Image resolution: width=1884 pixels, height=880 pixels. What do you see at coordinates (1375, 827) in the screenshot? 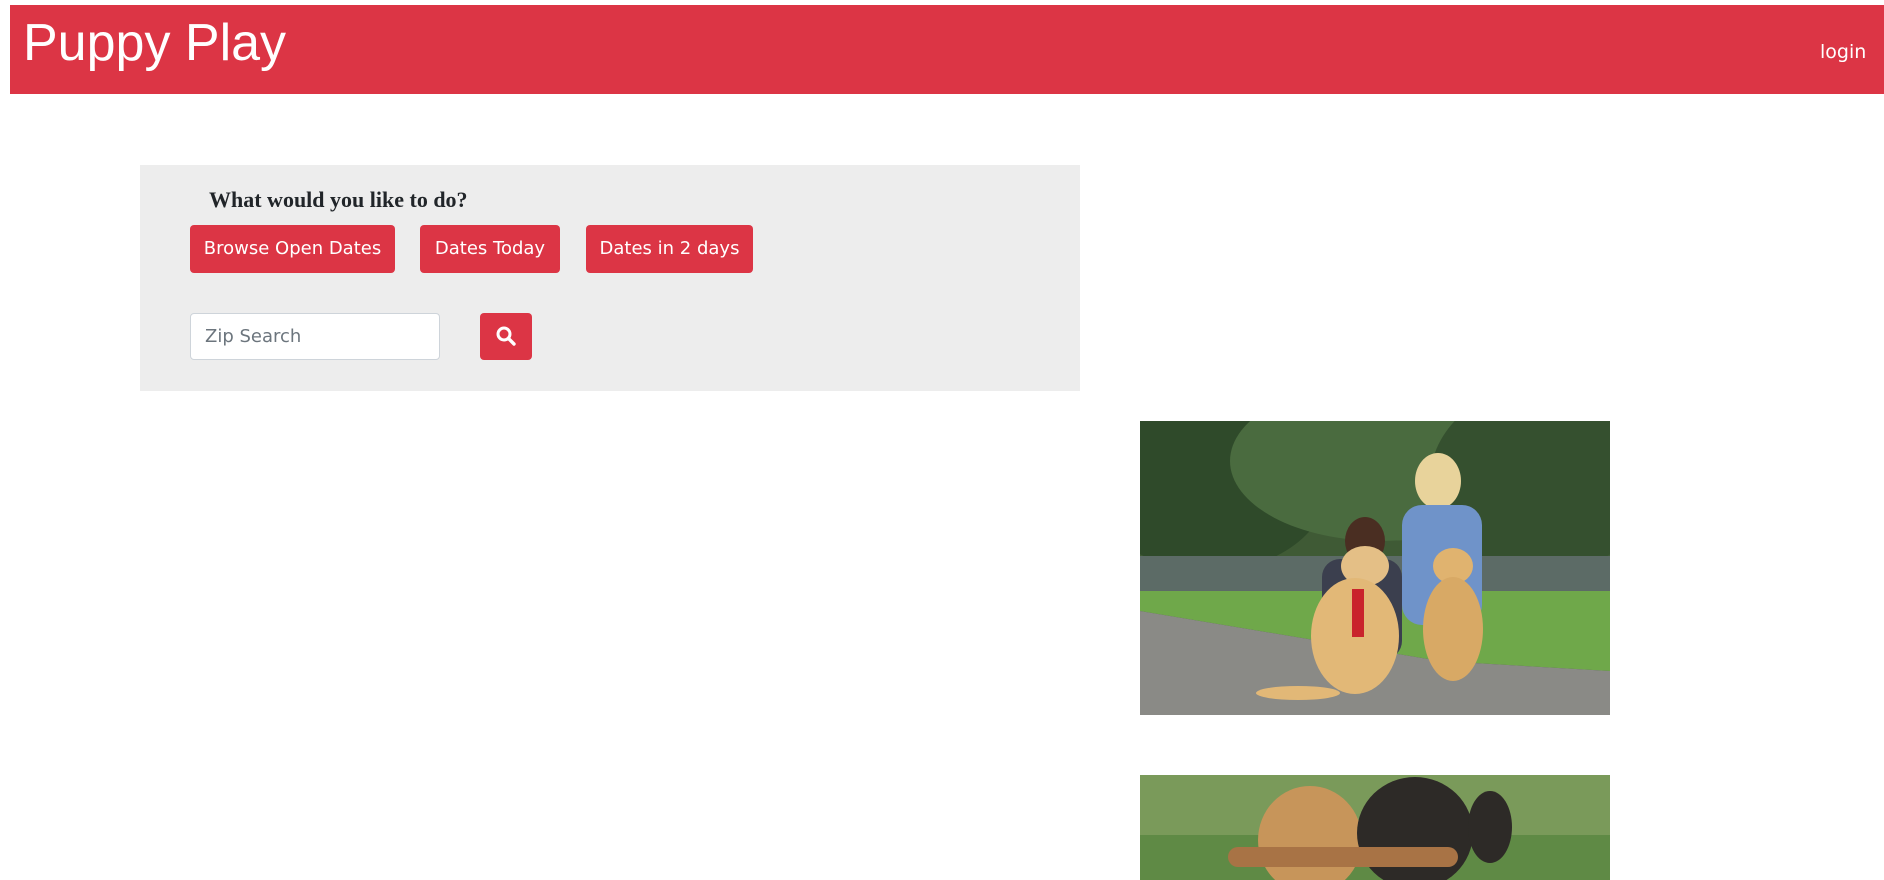
I see `two-dogs-carrying-stick-photo` at bounding box center [1375, 827].